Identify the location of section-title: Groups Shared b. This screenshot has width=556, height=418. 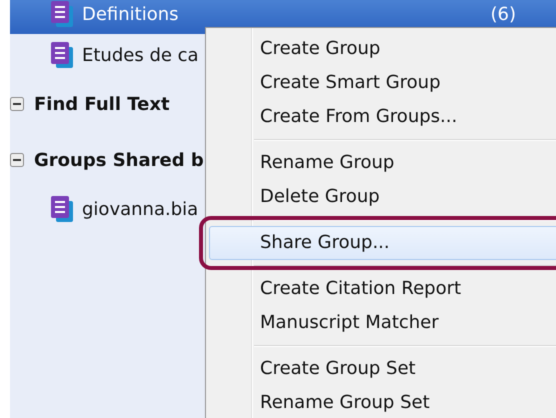
(119, 160).